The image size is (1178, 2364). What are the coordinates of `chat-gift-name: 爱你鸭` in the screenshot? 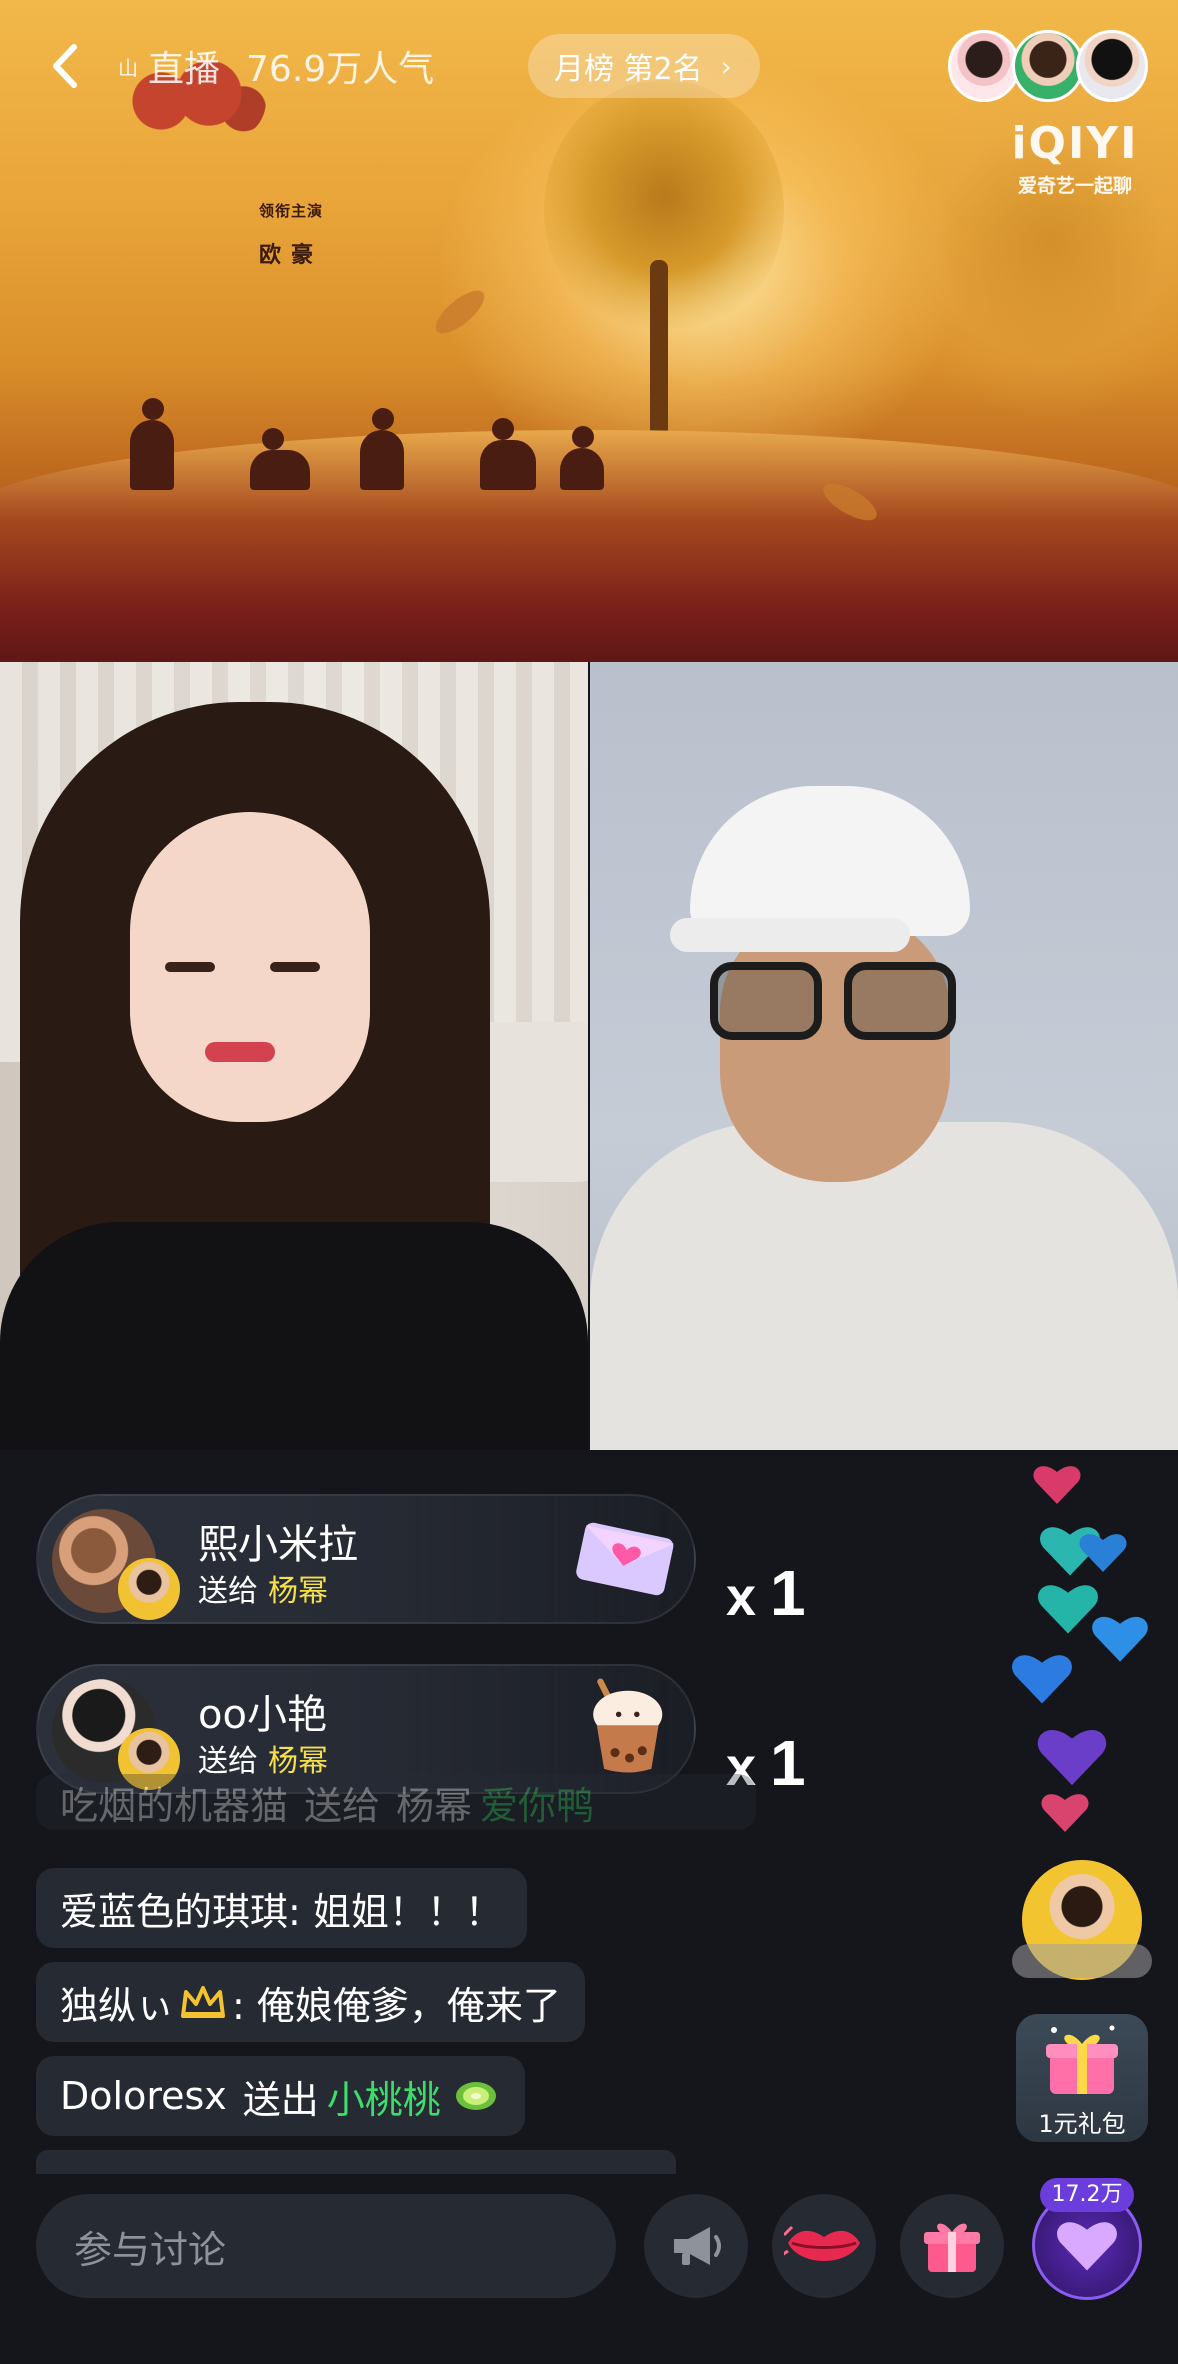 It's located at (537, 1805).